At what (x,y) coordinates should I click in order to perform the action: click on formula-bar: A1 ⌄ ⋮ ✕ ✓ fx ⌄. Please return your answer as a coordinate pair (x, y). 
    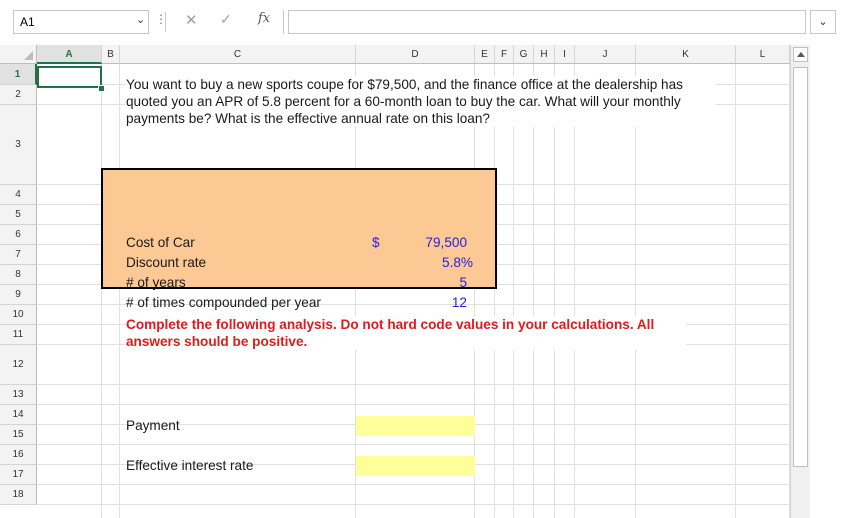
    Looking at the image, I should click on (425, 22).